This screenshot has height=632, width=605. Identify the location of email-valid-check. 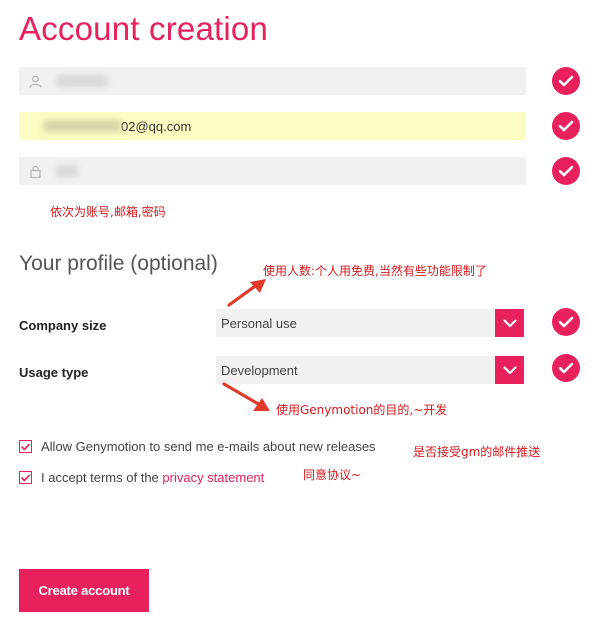
(566, 126).